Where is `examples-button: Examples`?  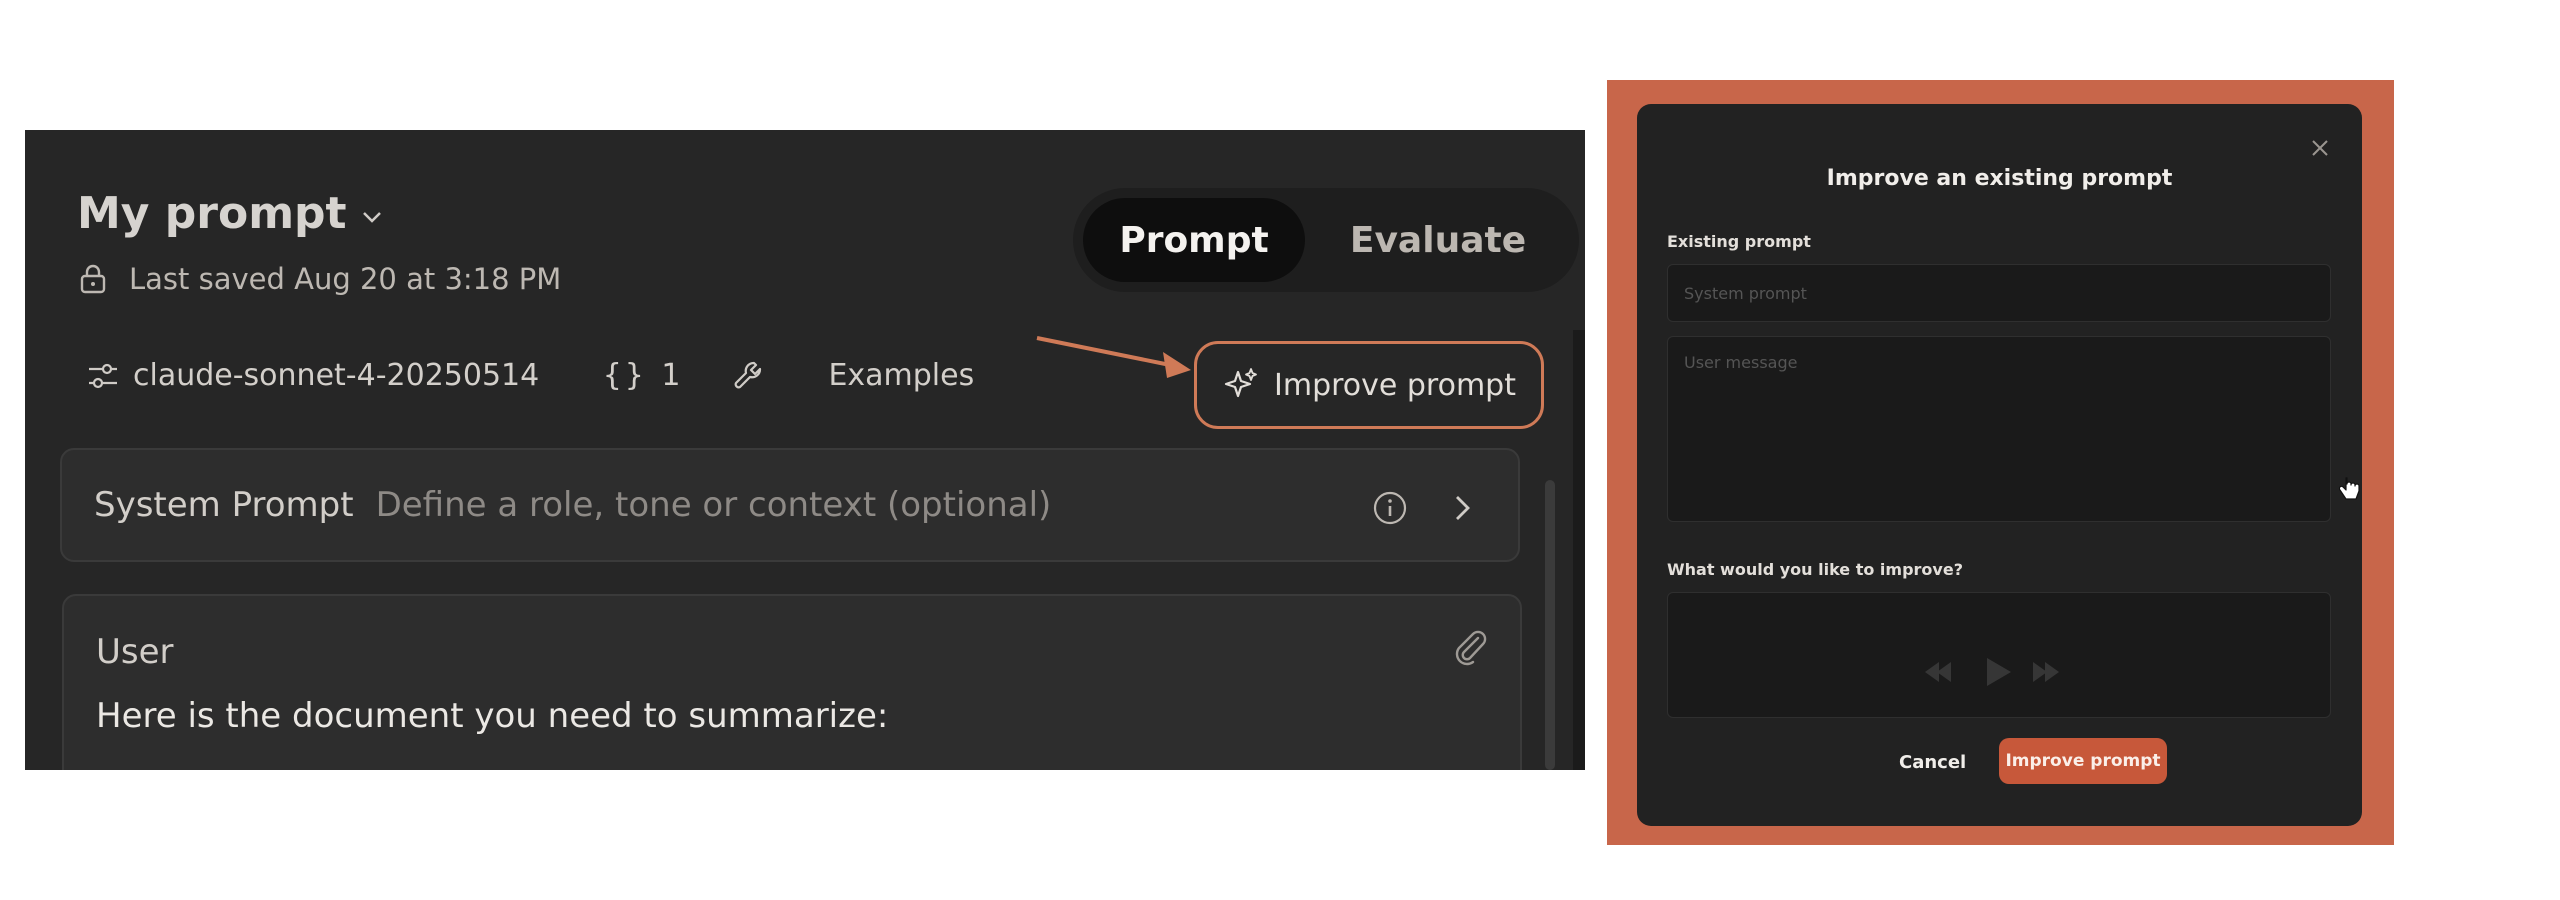 examples-button: Examples is located at coordinates (901, 375).